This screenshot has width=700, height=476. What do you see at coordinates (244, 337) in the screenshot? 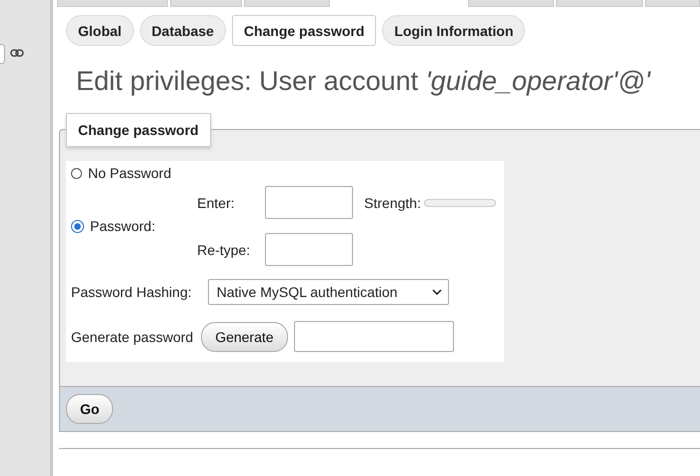
I see `generate-button: Generate` at bounding box center [244, 337].